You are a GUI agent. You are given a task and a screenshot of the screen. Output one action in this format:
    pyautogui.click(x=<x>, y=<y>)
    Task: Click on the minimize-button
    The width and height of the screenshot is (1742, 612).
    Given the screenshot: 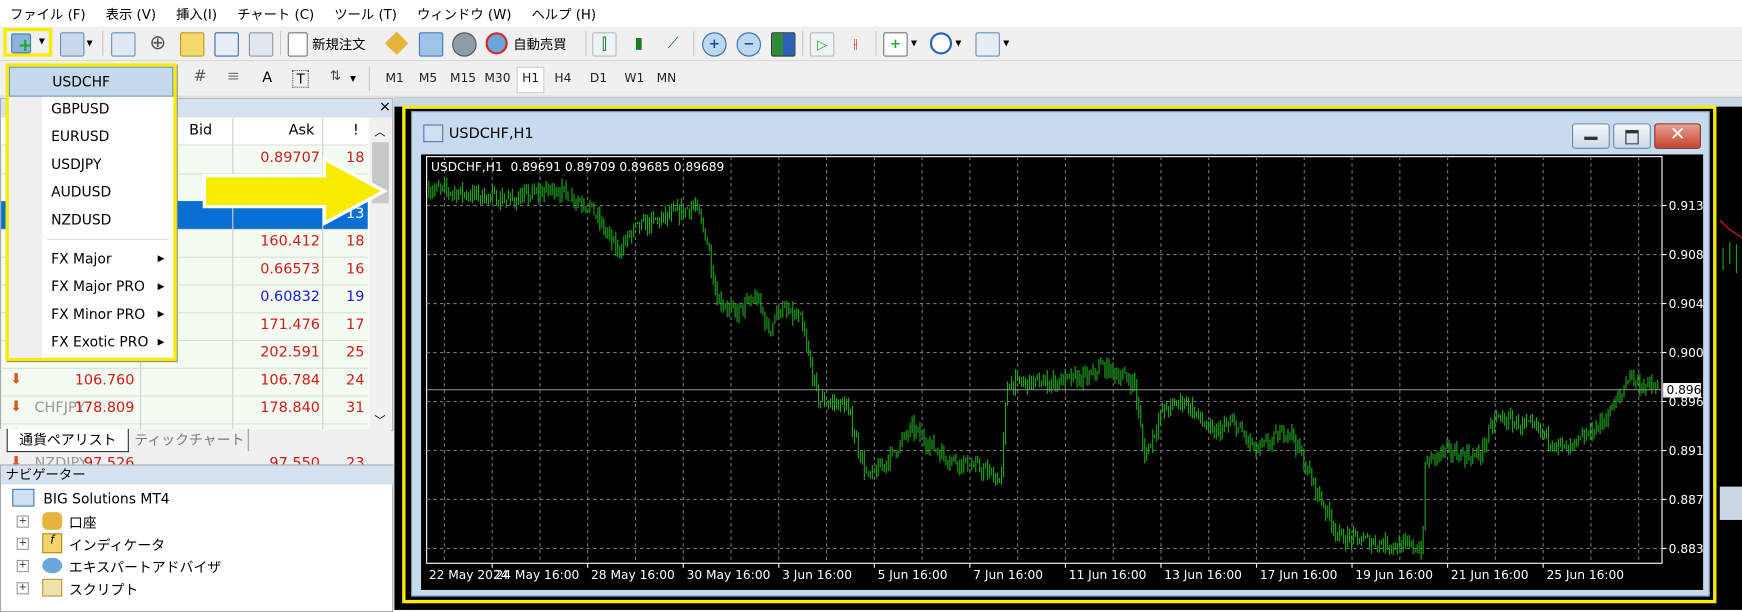 What is the action you would take?
    pyautogui.click(x=1591, y=136)
    